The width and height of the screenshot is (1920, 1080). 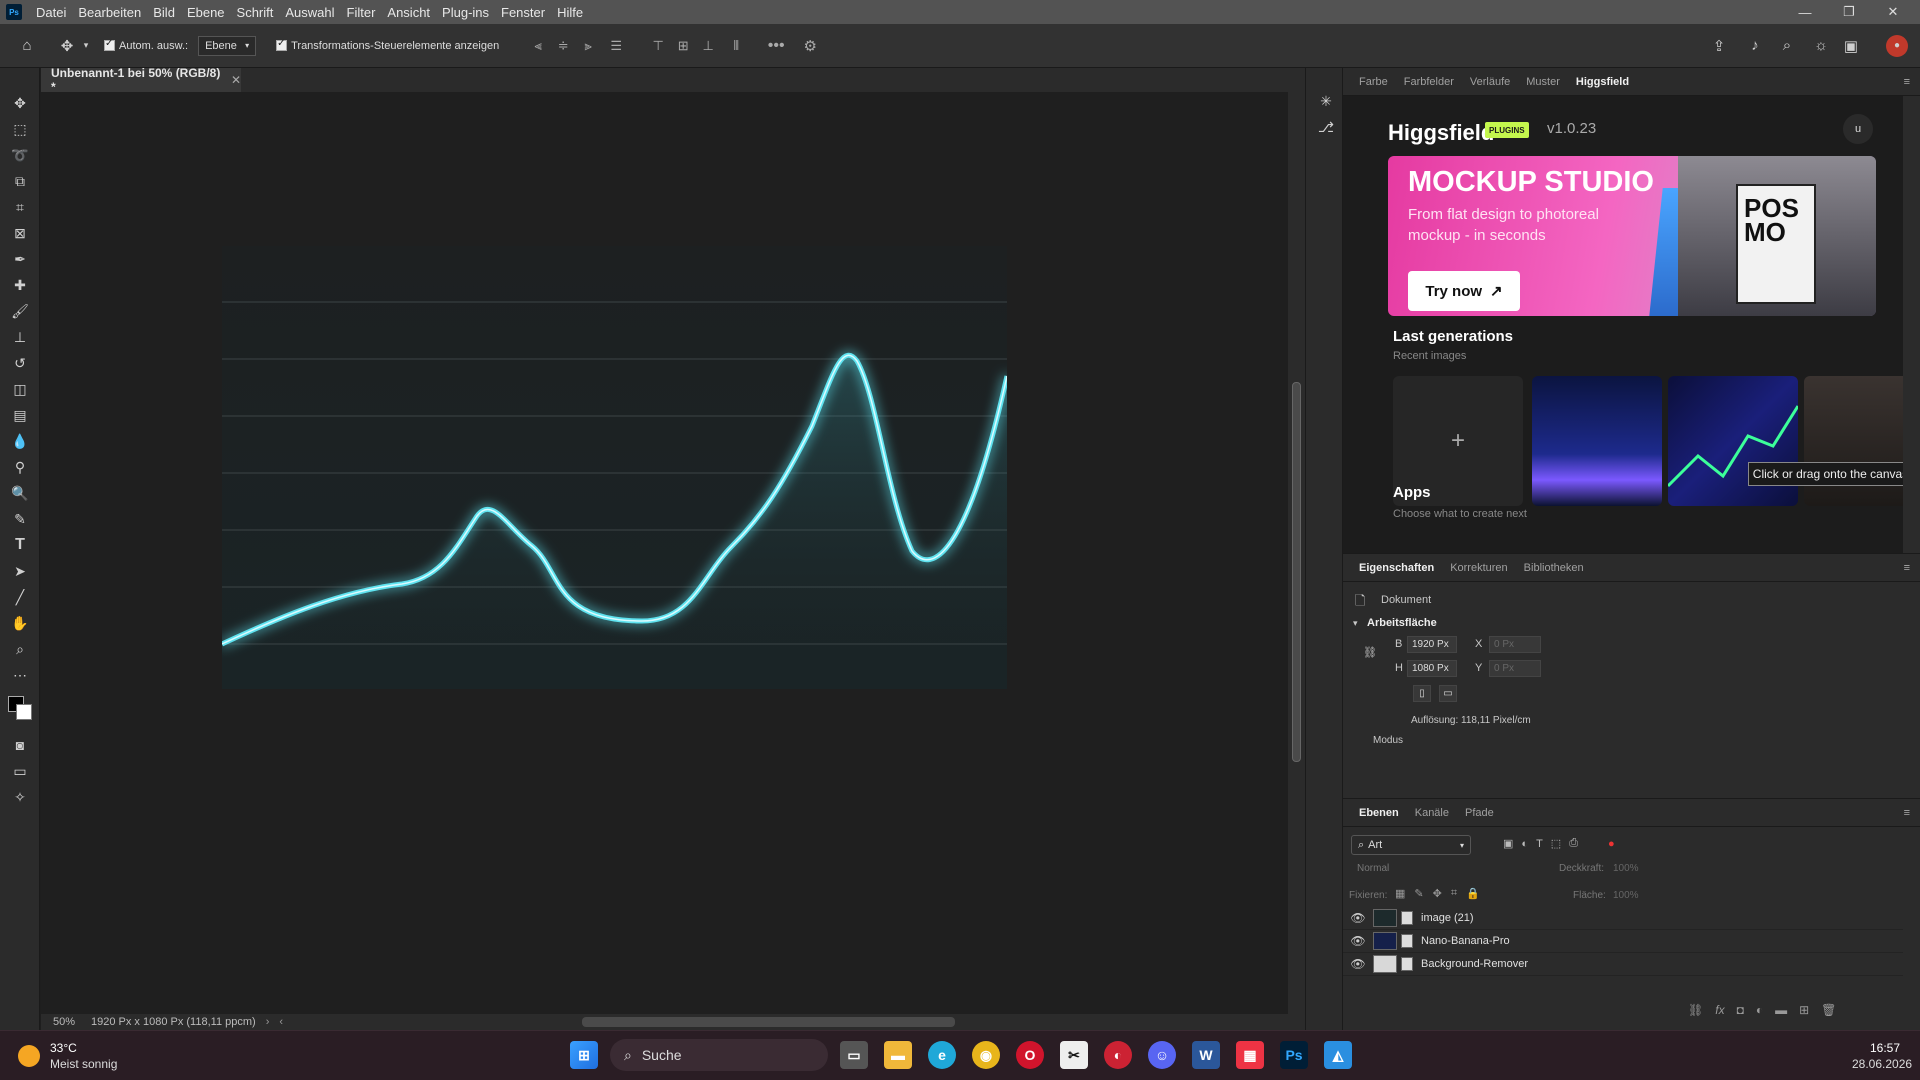 What do you see at coordinates (776, 46) in the screenshot?
I see `more-options-icon: •••` at bounding box center [776, 46].